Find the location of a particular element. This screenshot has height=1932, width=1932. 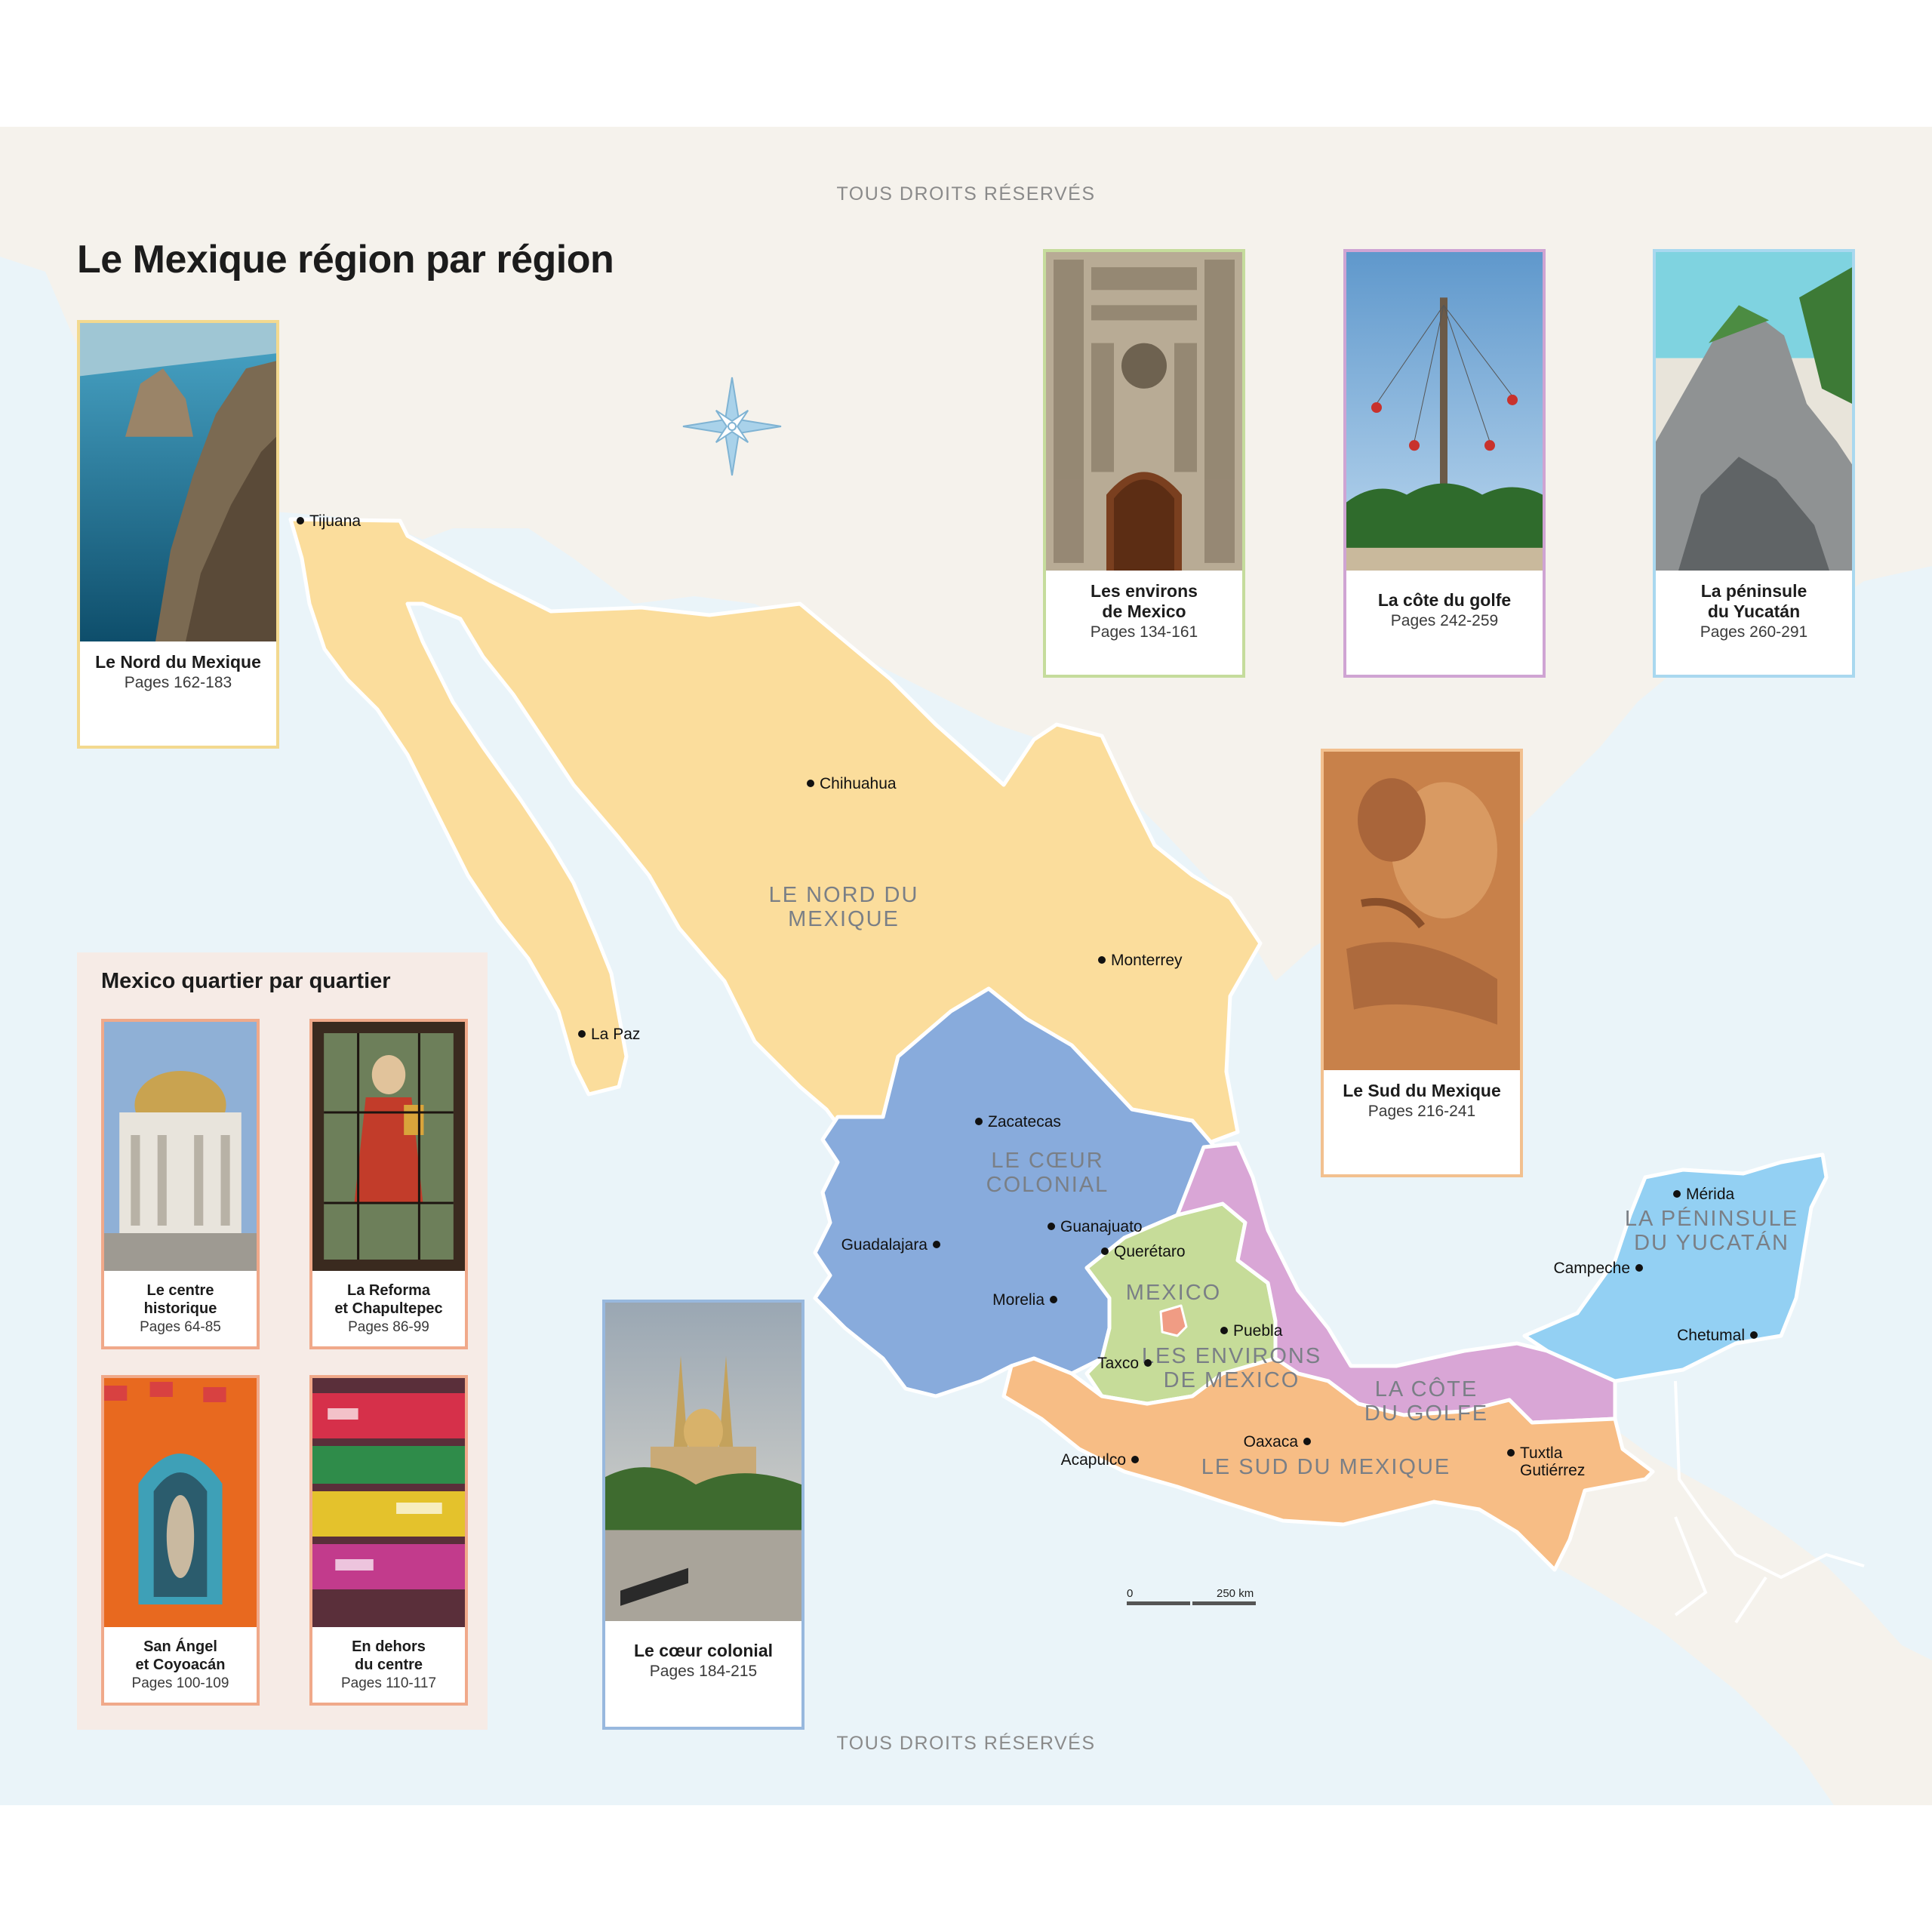

district-card-pages: Pages 64-85 is located at coordinates (180, 1327).